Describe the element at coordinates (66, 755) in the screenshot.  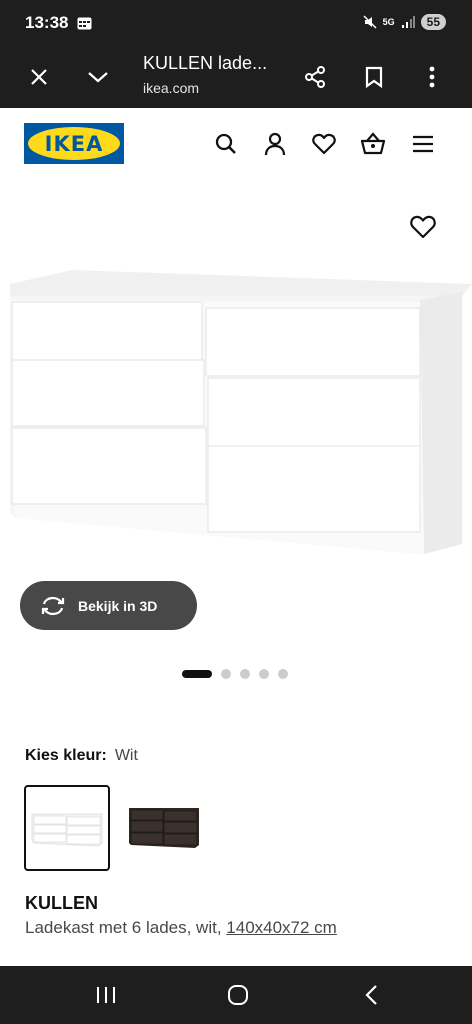
I see `color-label: Kies kleur:` at that location.